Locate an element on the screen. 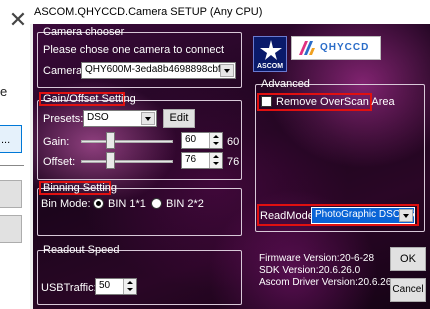 This screenshot has width=430, height=309. cancel-button: Cancel is located at coordinates (408, 290).